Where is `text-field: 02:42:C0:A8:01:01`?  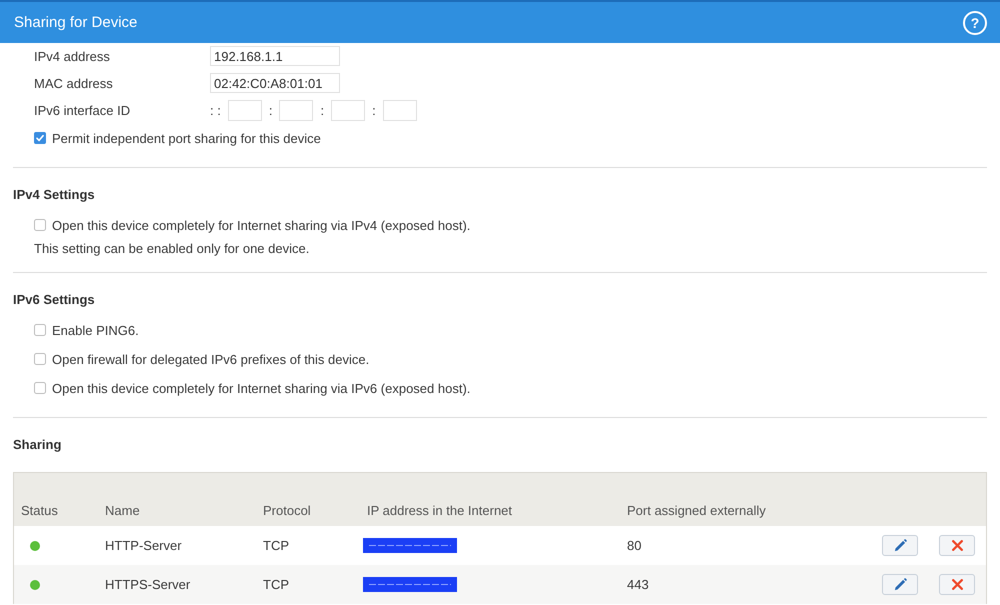 text-field: 02:42:C0:A8:01:01 is located at coordinates (275, 83).